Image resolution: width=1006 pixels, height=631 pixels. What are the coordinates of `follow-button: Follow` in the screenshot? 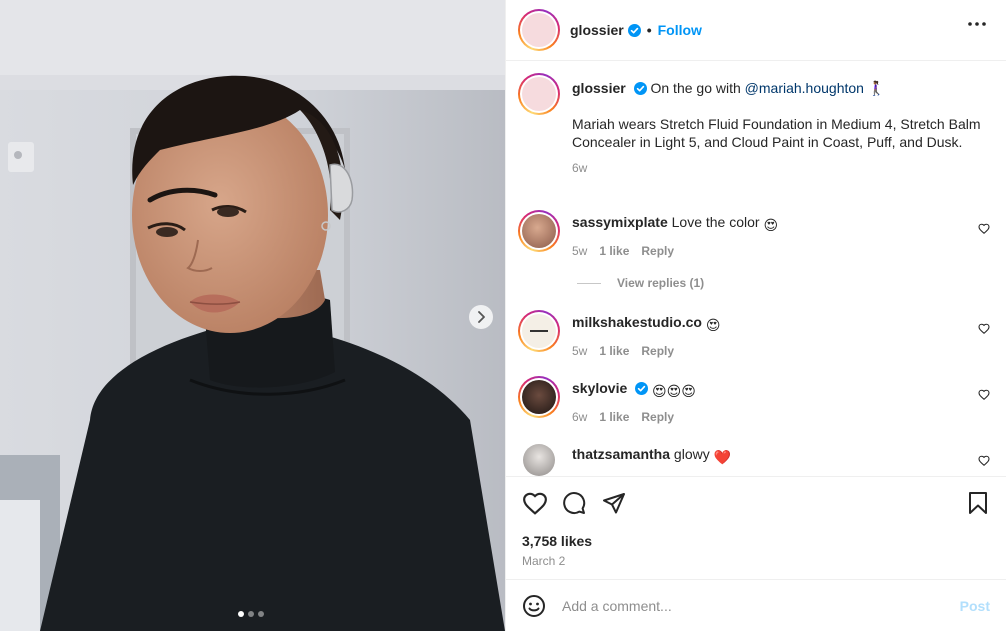 It's located at (680, 30).